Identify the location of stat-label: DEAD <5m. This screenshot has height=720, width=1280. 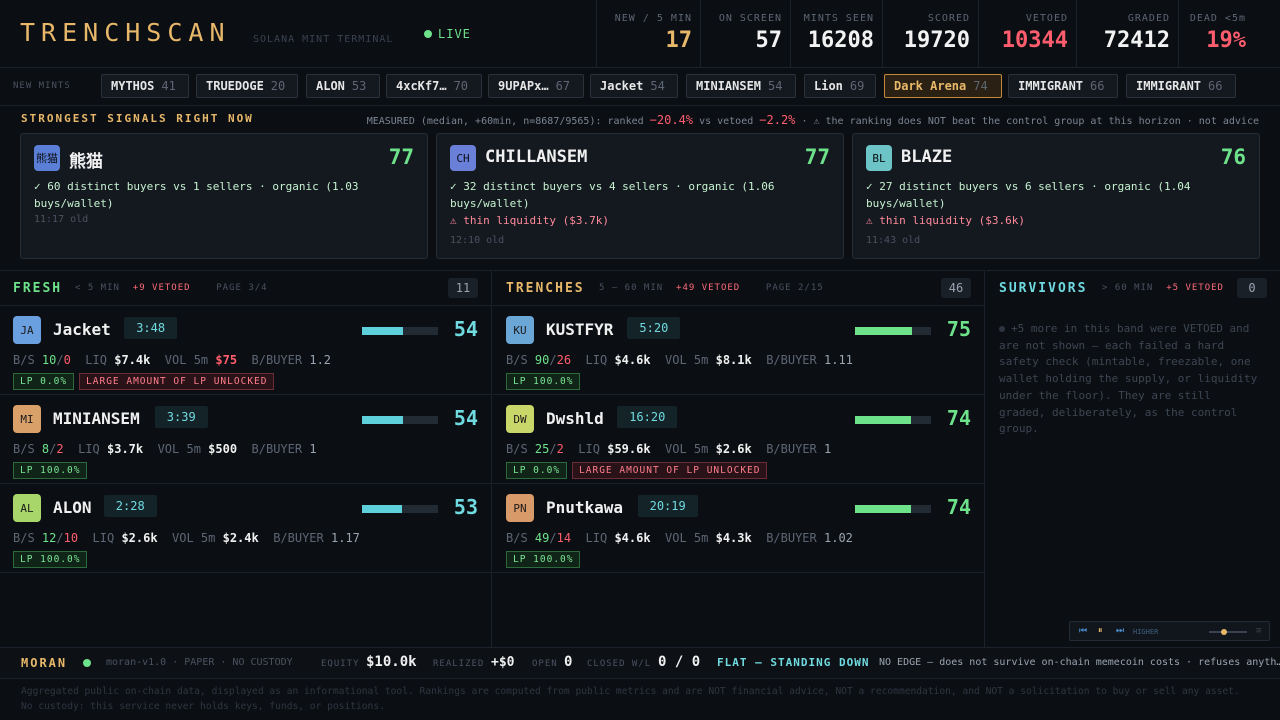
(1217, 18).